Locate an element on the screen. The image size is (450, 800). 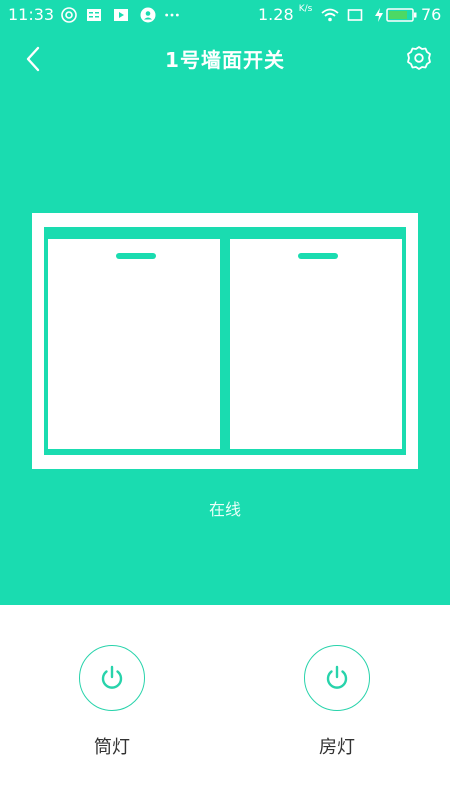
device-online-status: 在线 is located at coordinates (224, 509).